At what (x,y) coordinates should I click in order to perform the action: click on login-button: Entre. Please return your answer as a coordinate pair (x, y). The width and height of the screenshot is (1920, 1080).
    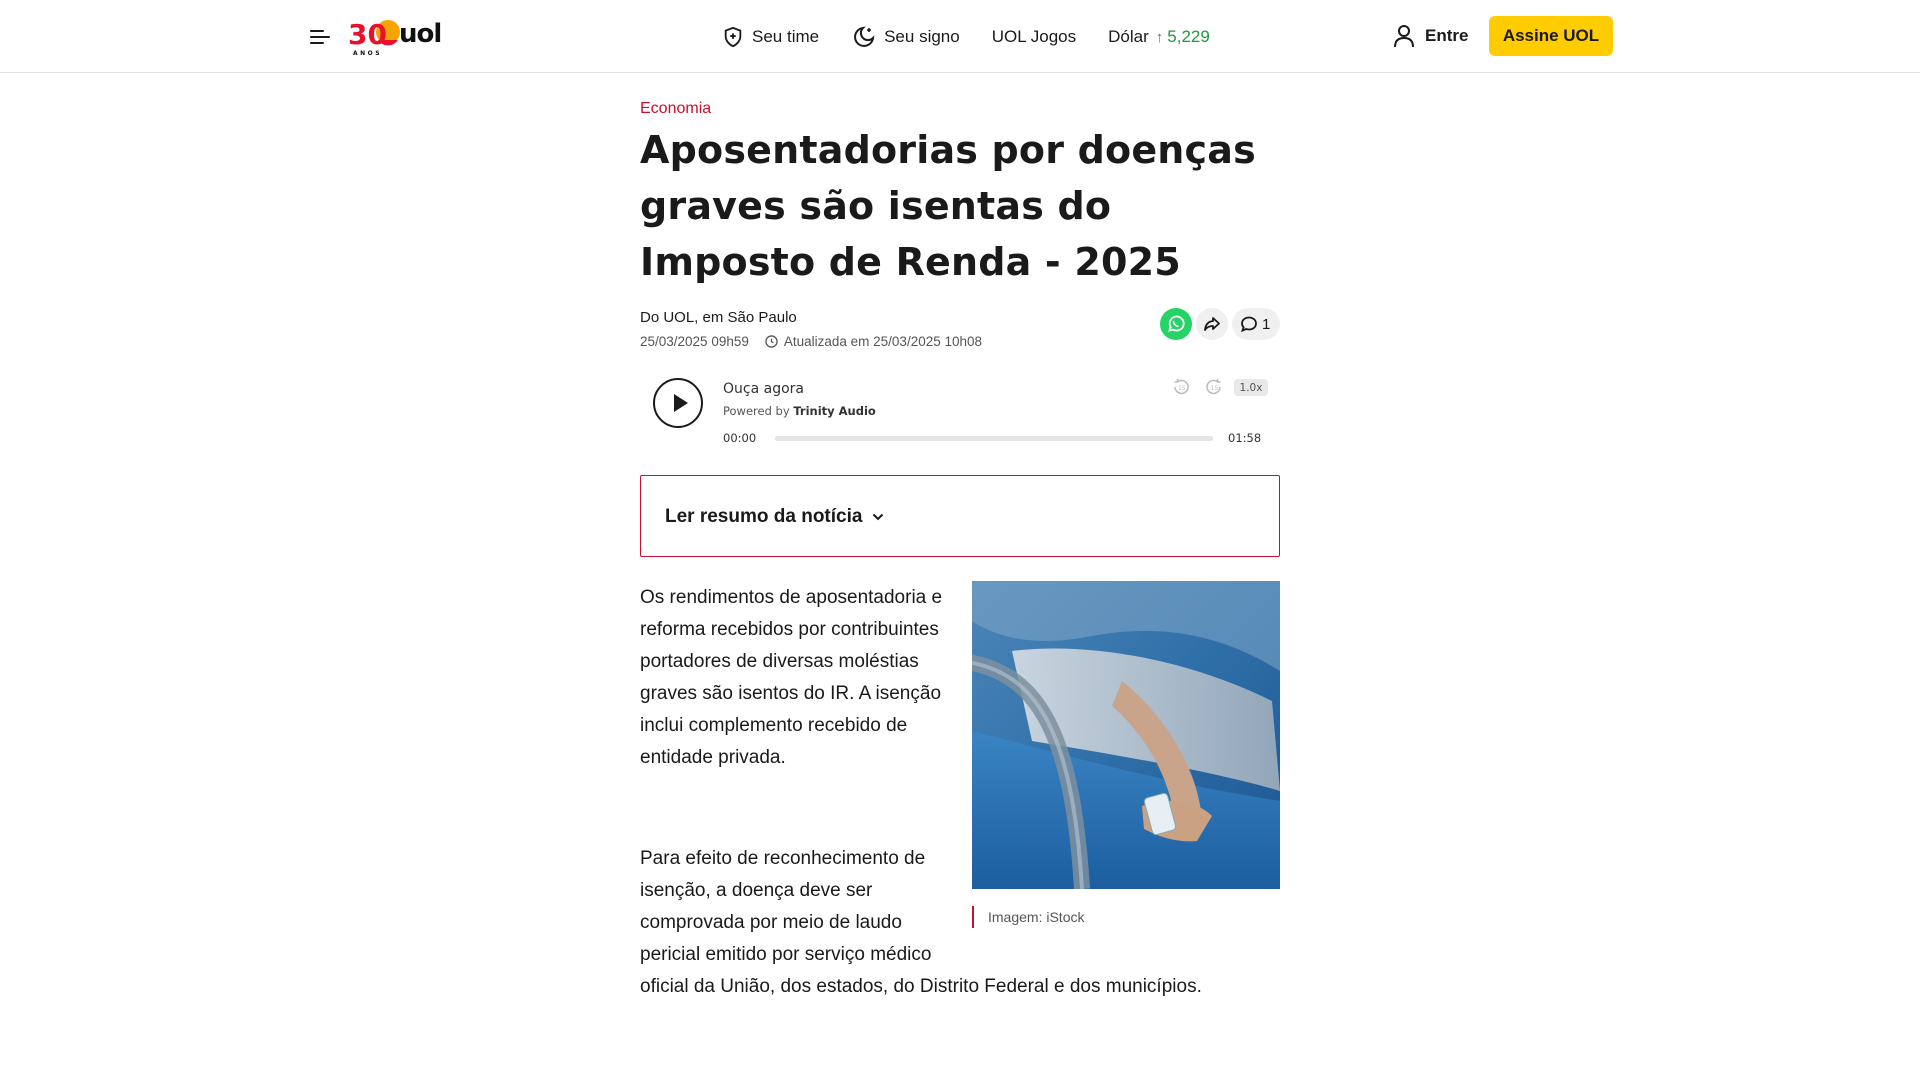
    Looking at the image, I should click on (1430, 36).